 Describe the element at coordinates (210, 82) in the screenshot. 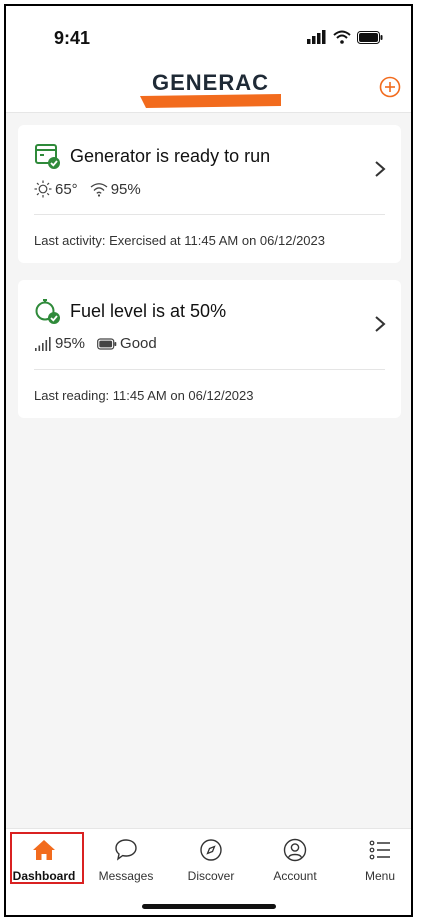

I see `logo-text: GENERAC` at that location.